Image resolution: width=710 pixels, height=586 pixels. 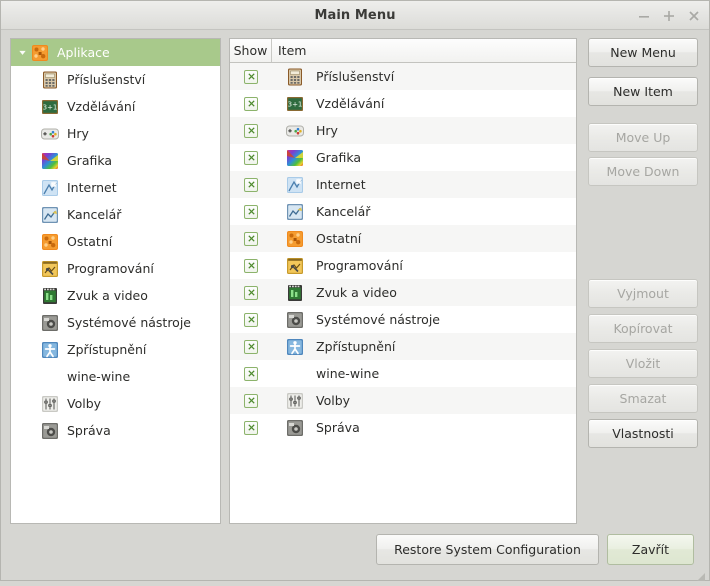 What do you see at coordinates (644, 16) in the screenshot?
I see `minimize-icon` at bounding box center [644, 16].